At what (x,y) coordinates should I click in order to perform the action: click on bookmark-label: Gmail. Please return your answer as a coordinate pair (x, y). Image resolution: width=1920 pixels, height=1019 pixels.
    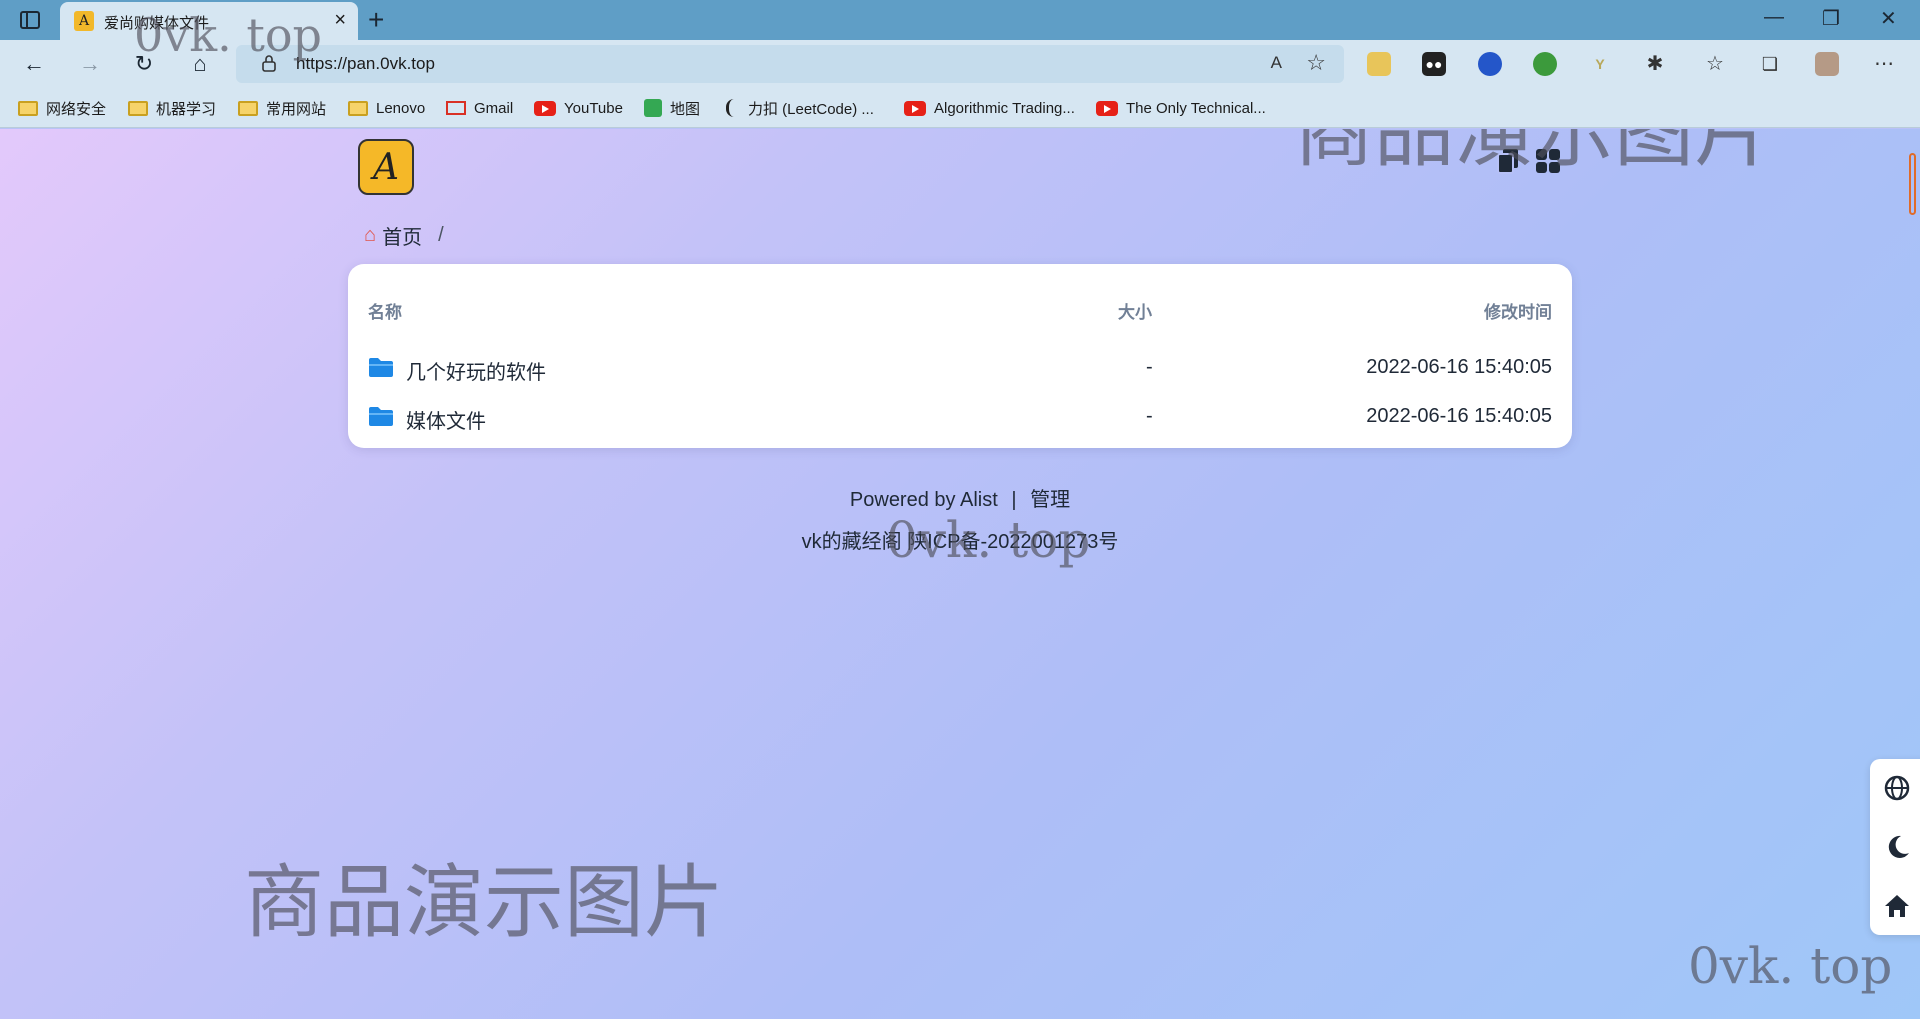
    Looking at the image, I should click on (494, 108).